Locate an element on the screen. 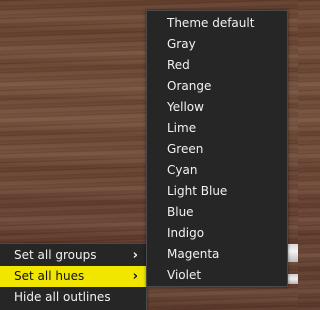  hue-option-cyan: Cyan is located at coordinates (217, 170).